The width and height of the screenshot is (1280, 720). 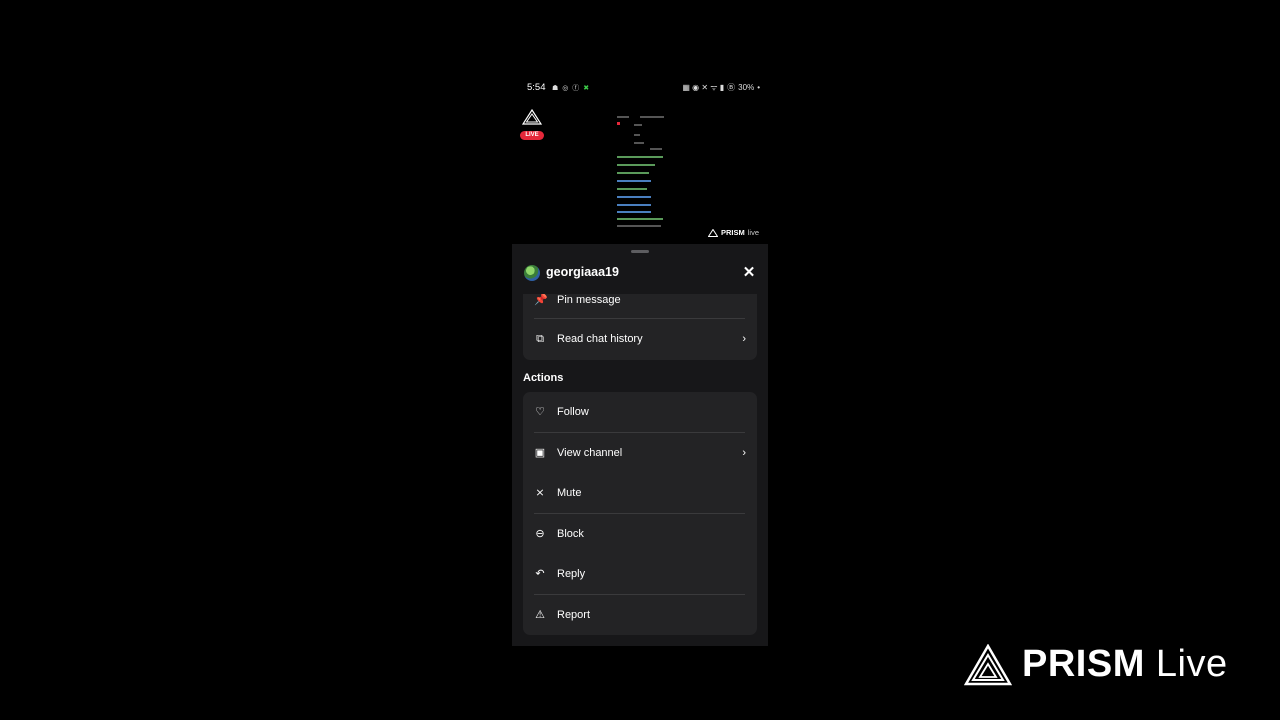 I want to click on prism-live-watermark: PRISM Live, so click(x=1096, y=664).